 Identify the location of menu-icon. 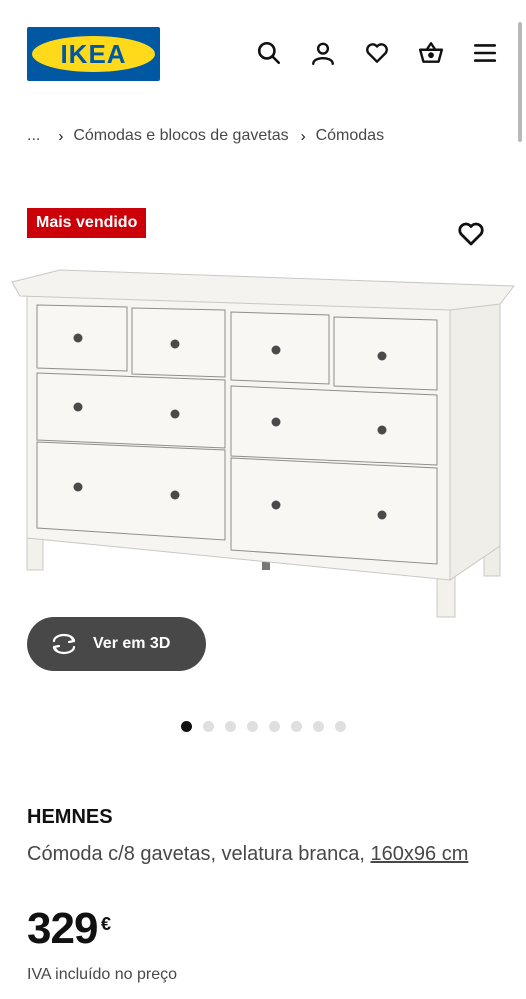
(485, 53).